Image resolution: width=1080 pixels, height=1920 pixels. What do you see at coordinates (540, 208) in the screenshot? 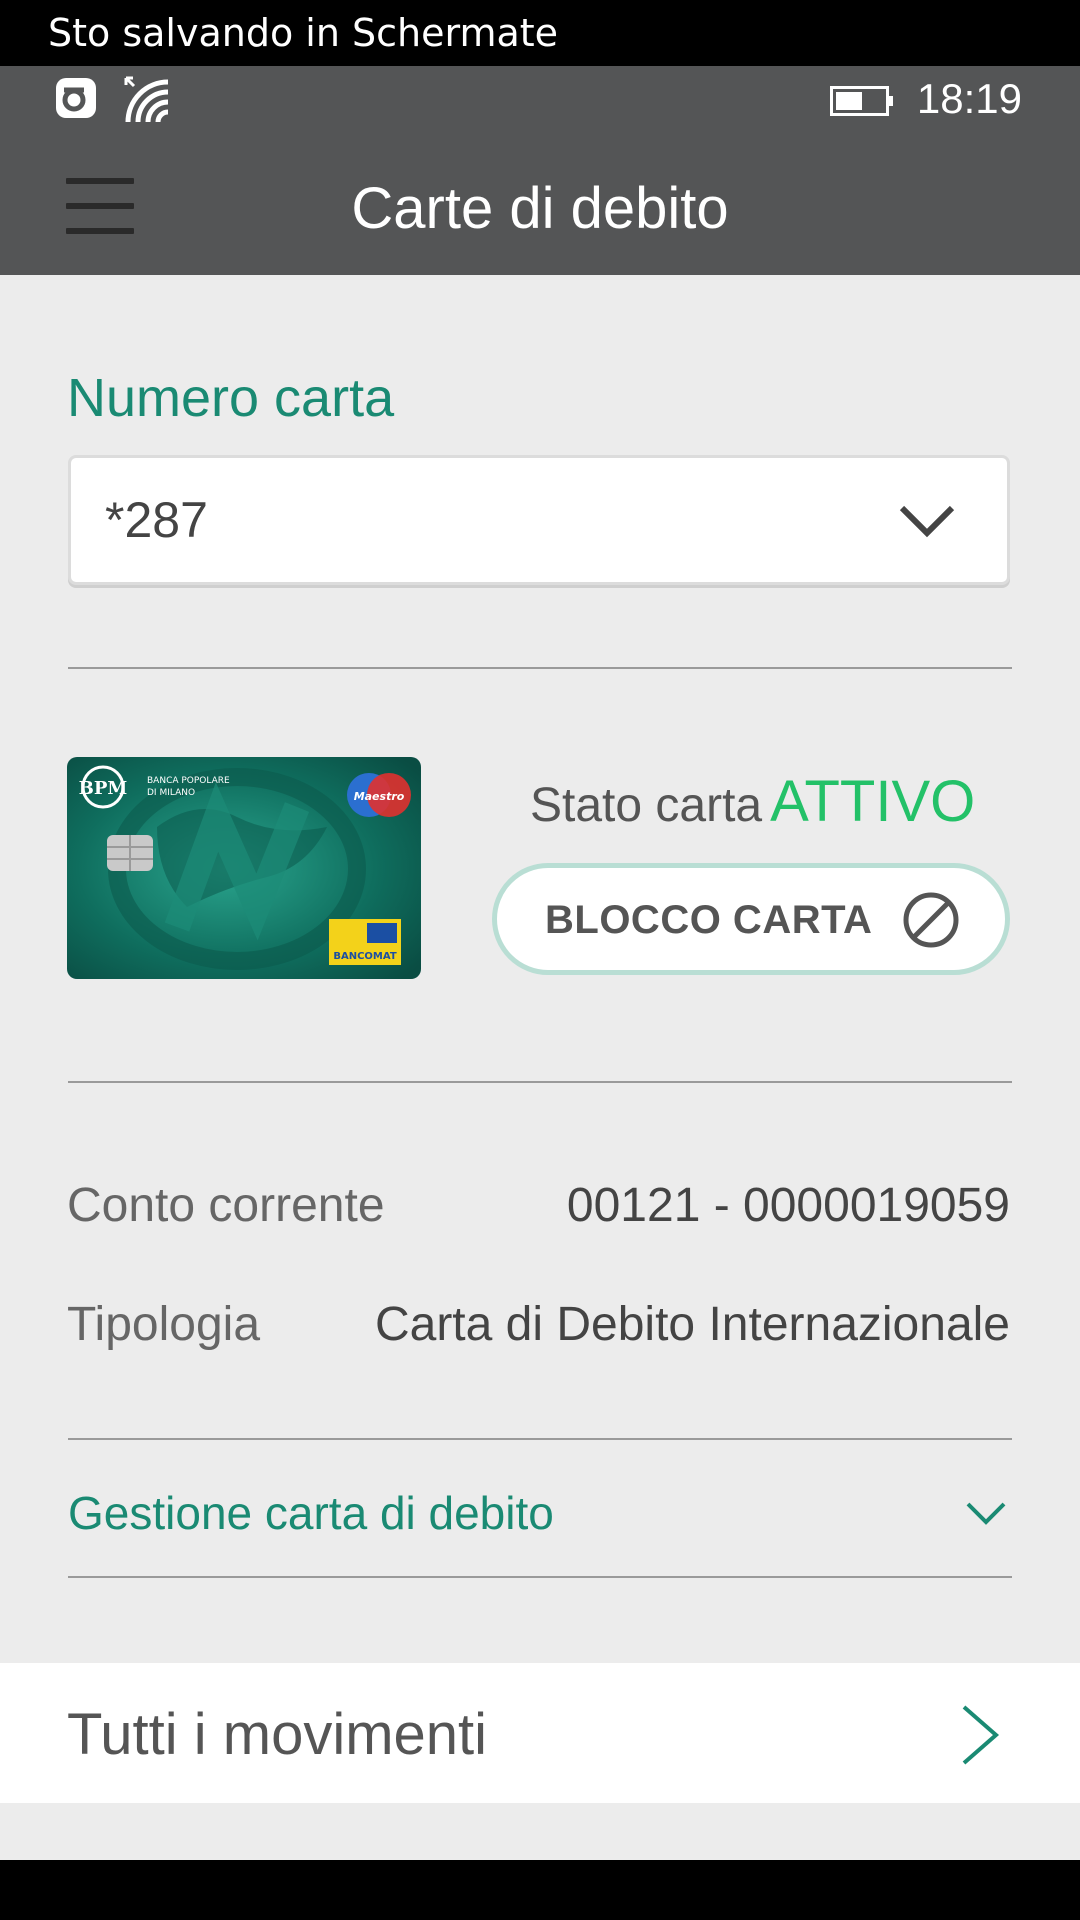
I see `page-title: Carte di debito` at bounding box center [540, 208].